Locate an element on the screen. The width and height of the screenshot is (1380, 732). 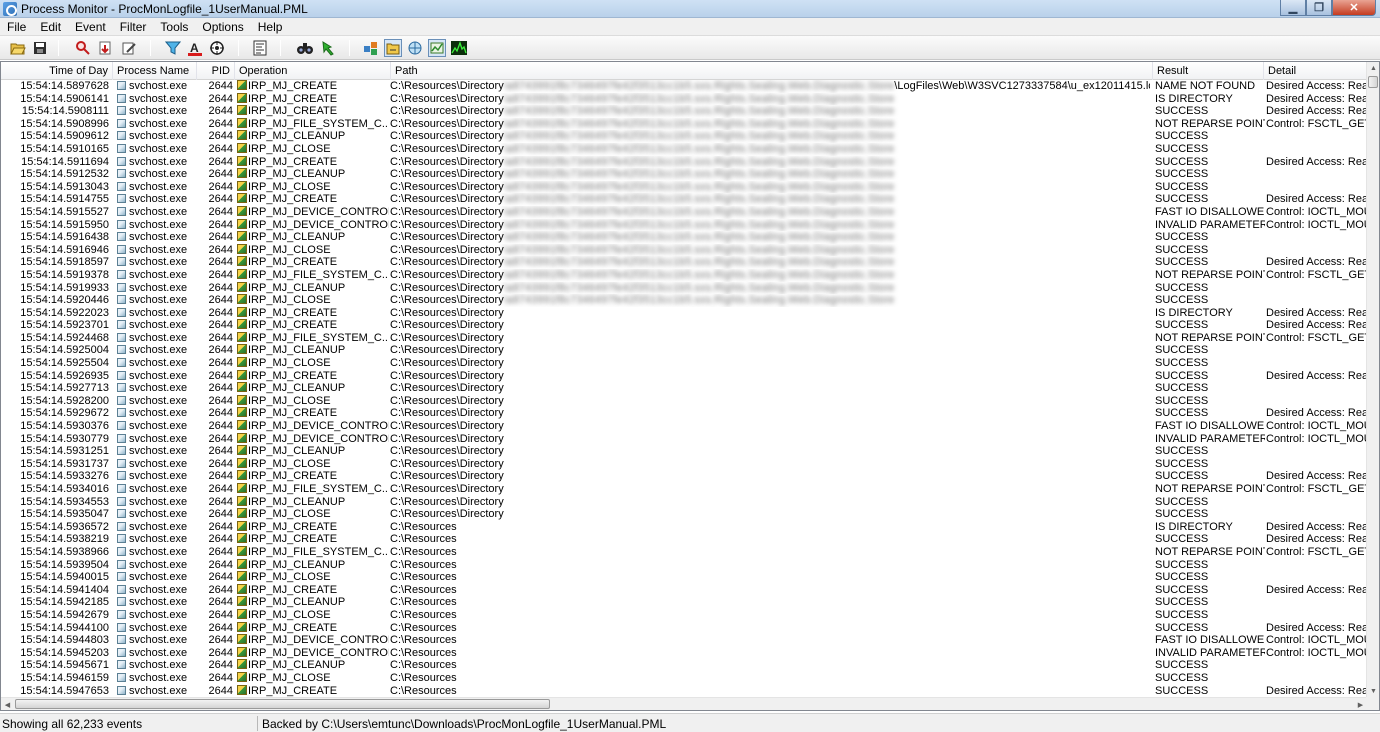
jump-to-button is located at coordinates (328, 48).